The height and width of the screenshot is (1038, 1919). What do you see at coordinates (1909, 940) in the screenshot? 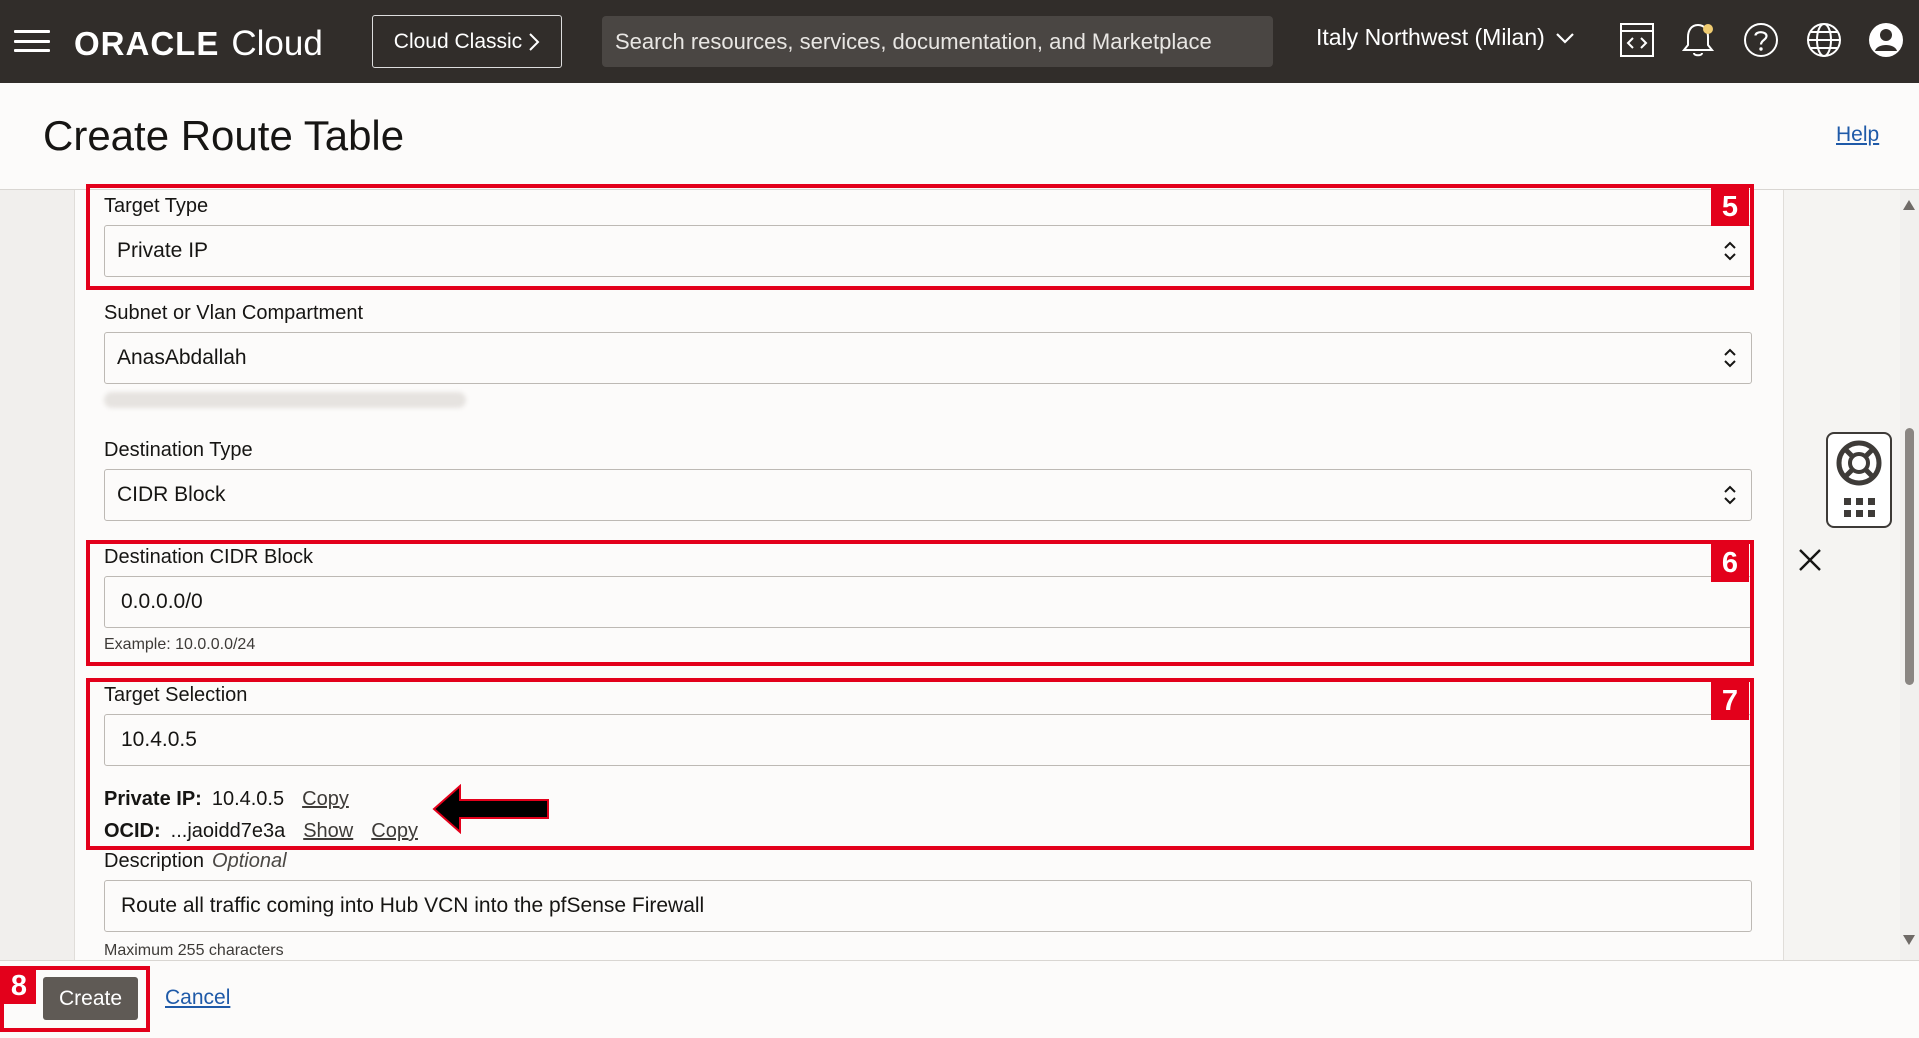
I see `scroll-down-arrow-icon` at bounding box center [1909, 940].